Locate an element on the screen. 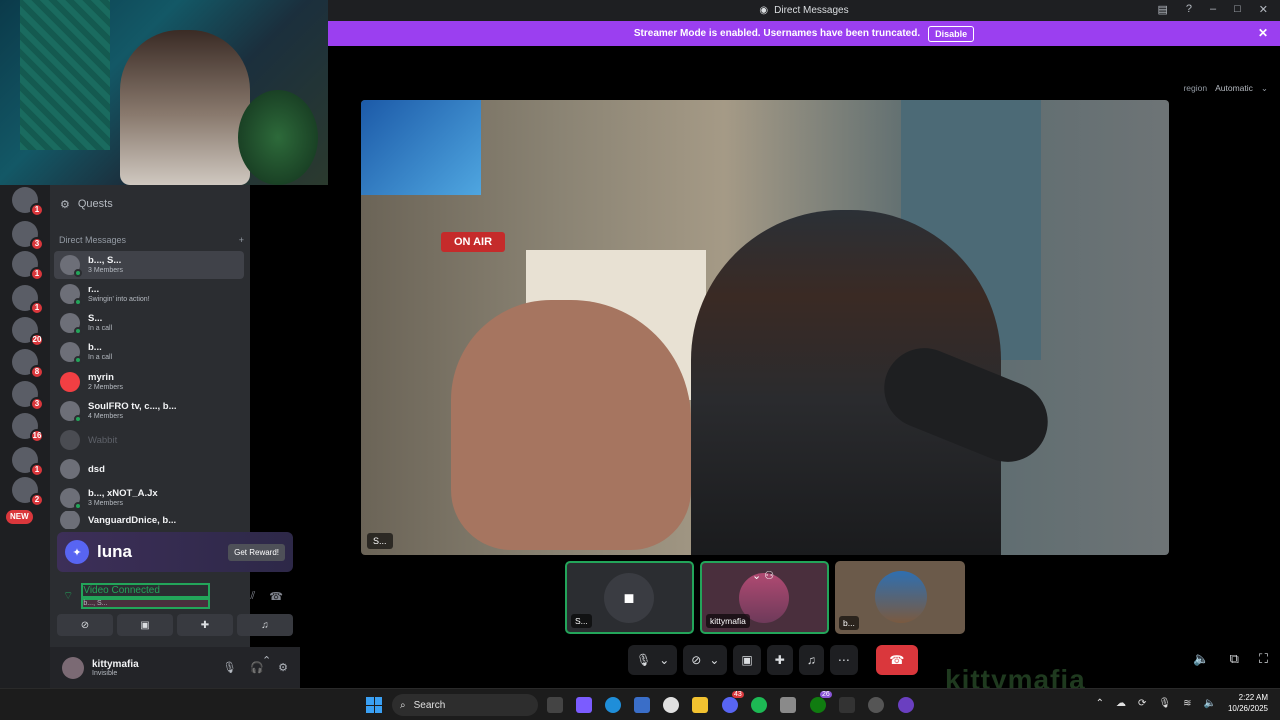  noise-suppression-icon: ⫽ is located at coordinates (252, 596).